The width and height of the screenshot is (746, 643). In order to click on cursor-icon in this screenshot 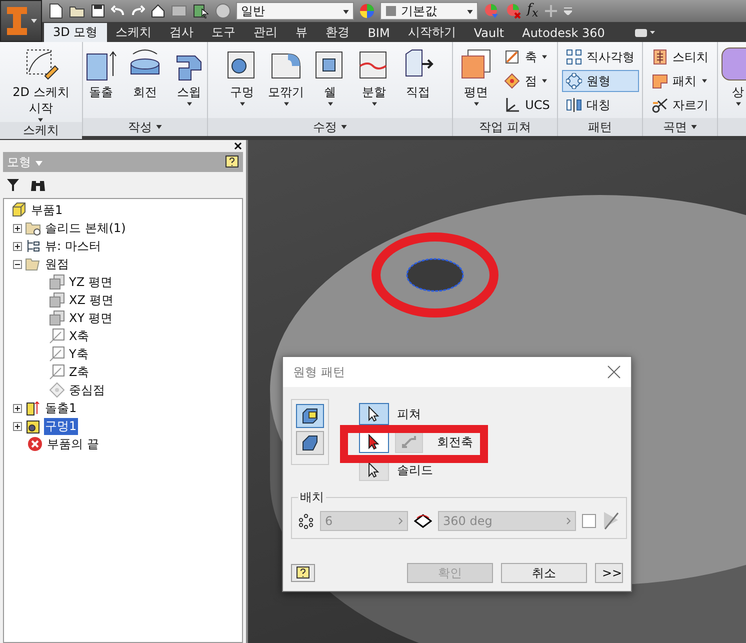, I will do `click(374, 414)`.